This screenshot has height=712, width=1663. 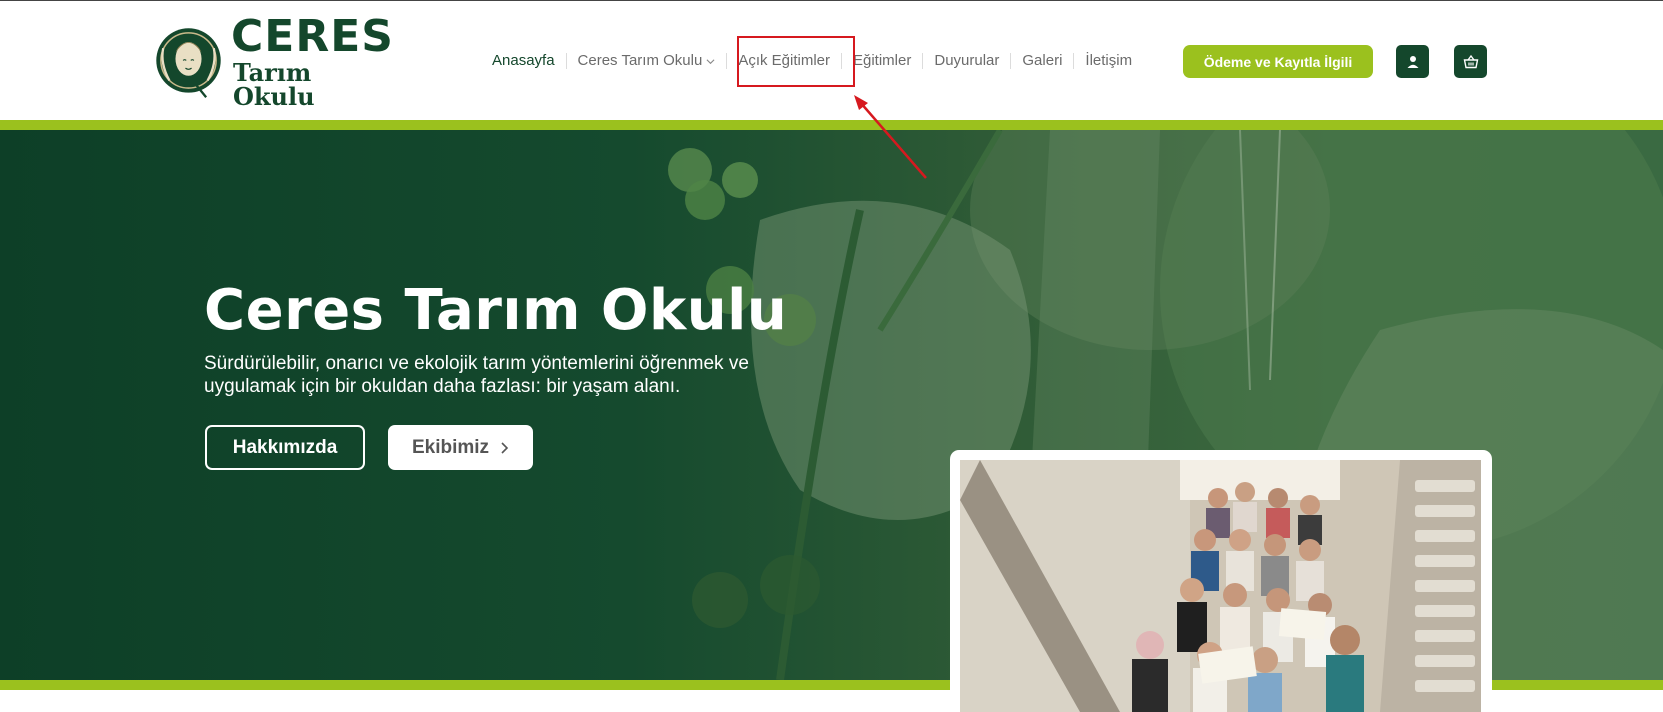 I want to click on nav-item-acik-egitimler: Açık Eğitimler, so click(x=783, y=61).